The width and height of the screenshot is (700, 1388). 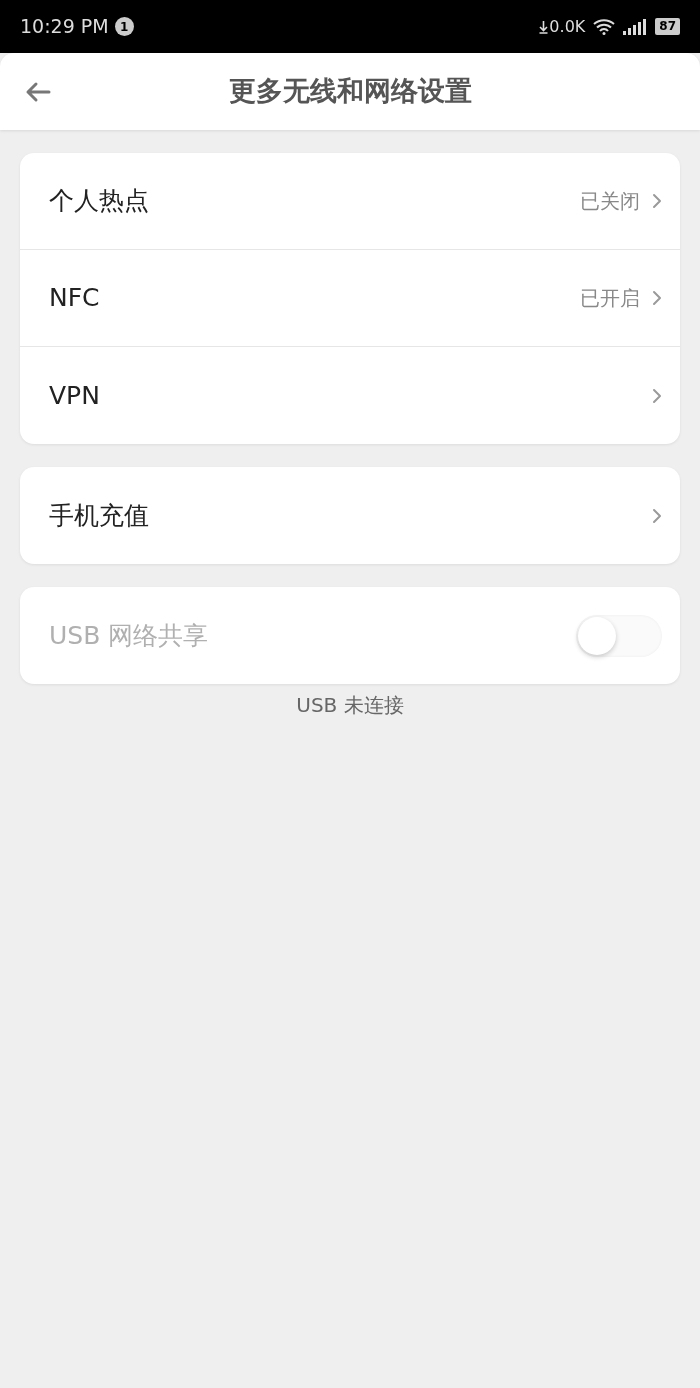 What do you see at coordinates (610, 298) in the screenshot?
I see `row-value: 已开启` at bounding box center [610, 298].